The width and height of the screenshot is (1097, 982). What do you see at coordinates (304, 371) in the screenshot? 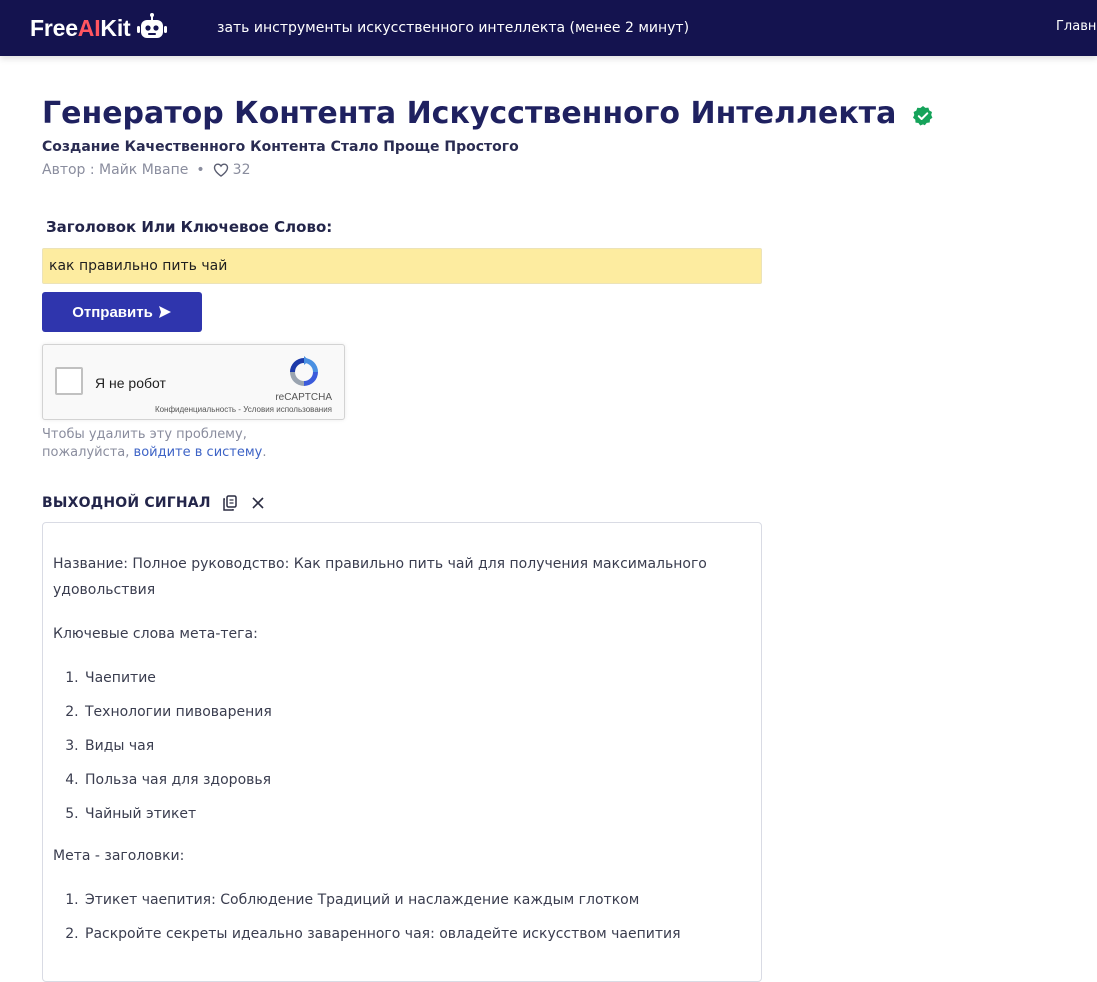
I see `recaptcha-logo-icon` at bounding box center [304, 371].